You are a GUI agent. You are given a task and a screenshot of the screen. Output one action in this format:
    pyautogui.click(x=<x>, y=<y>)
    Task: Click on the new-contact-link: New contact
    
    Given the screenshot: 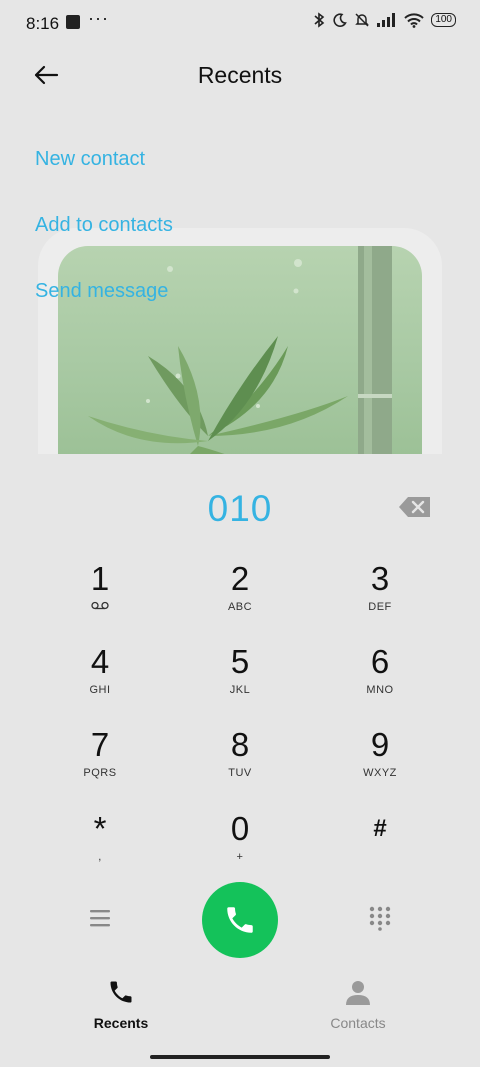 What is the action you would take?
    pyautogui.click(x=90, y=159)
    